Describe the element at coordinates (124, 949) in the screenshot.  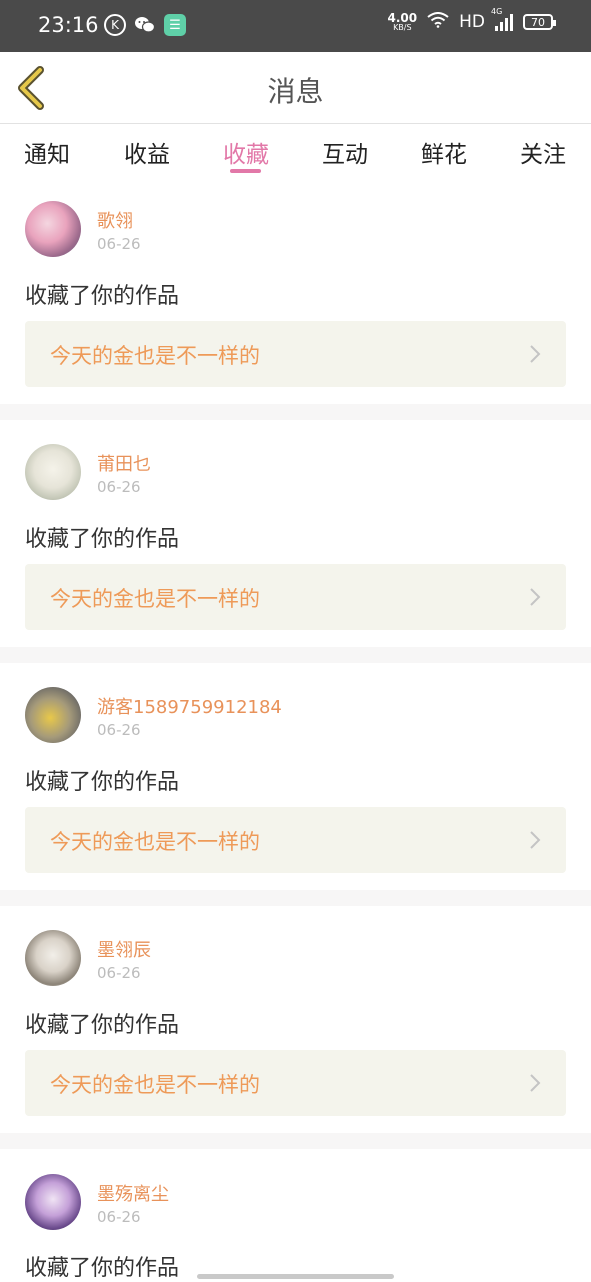
I see `username: 墨翎辰` at that location.